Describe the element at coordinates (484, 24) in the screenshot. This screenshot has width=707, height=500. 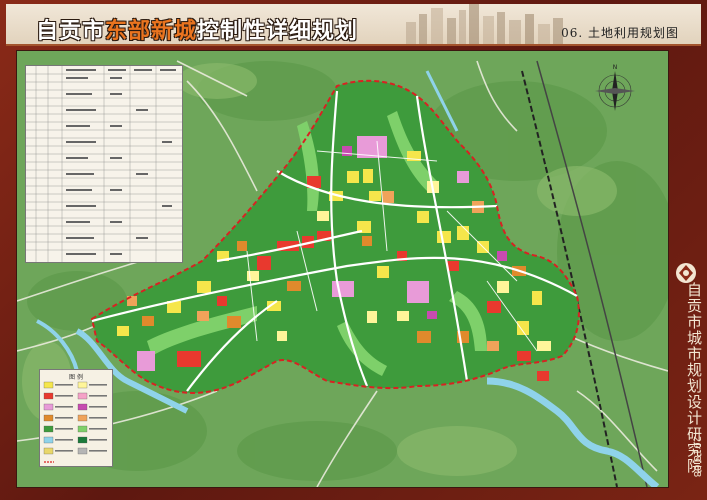
I see `skyline-graphic` at that location.